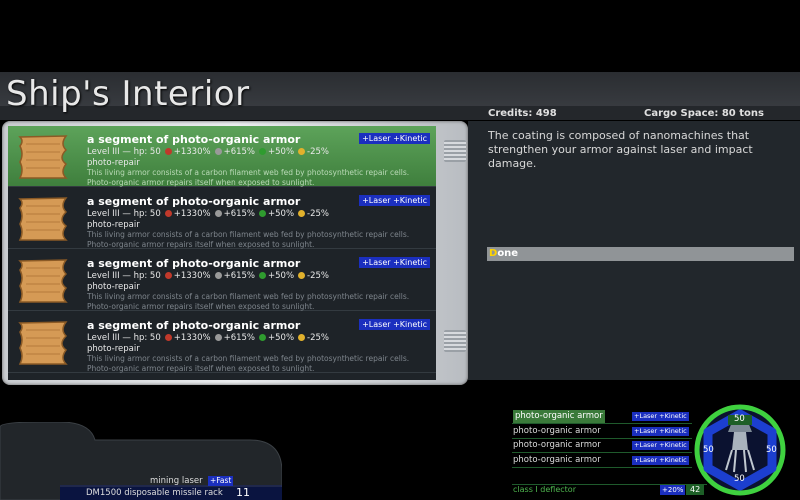 This screenshot has width=800, height=500. I want to click on page-title: Ship's Interior, so click(128, 94).